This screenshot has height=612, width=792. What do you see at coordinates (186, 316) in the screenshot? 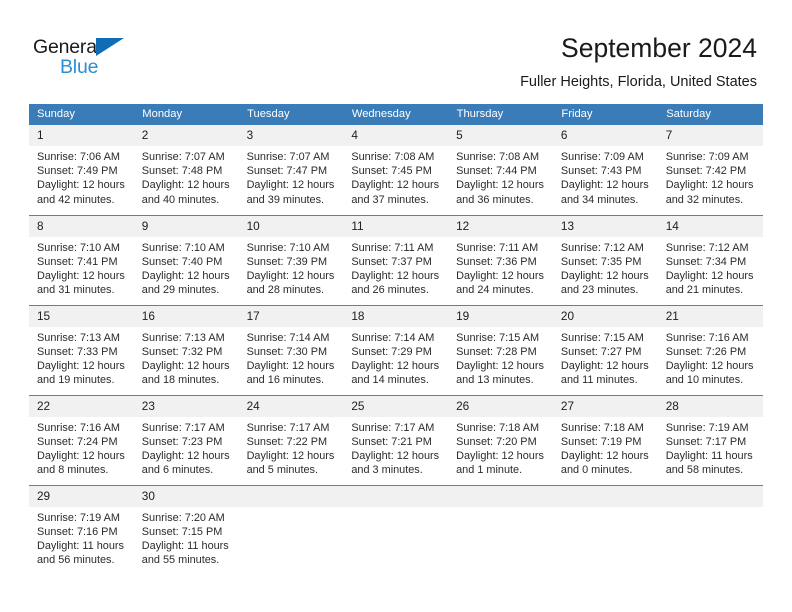
I see `day-number: 16` at bounding box center [186, 316].